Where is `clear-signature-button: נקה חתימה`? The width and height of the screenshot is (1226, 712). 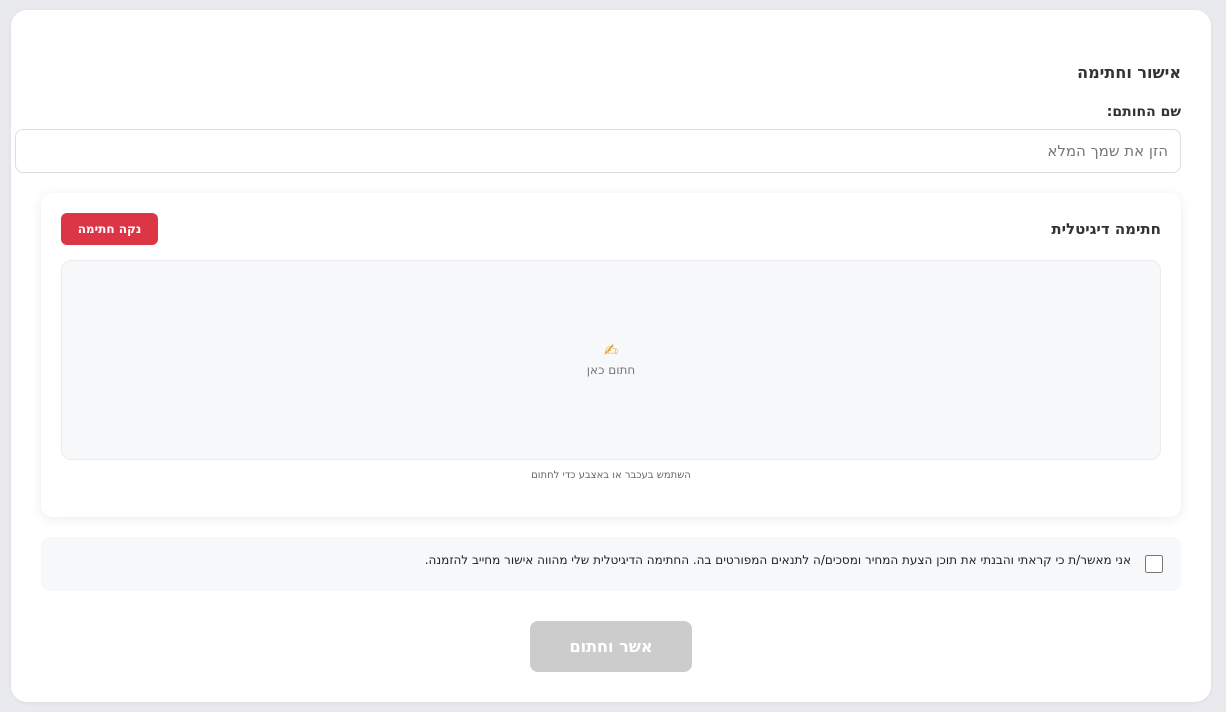 clear-signature-button: נקה חתימה is located at coordinates (109, 229).